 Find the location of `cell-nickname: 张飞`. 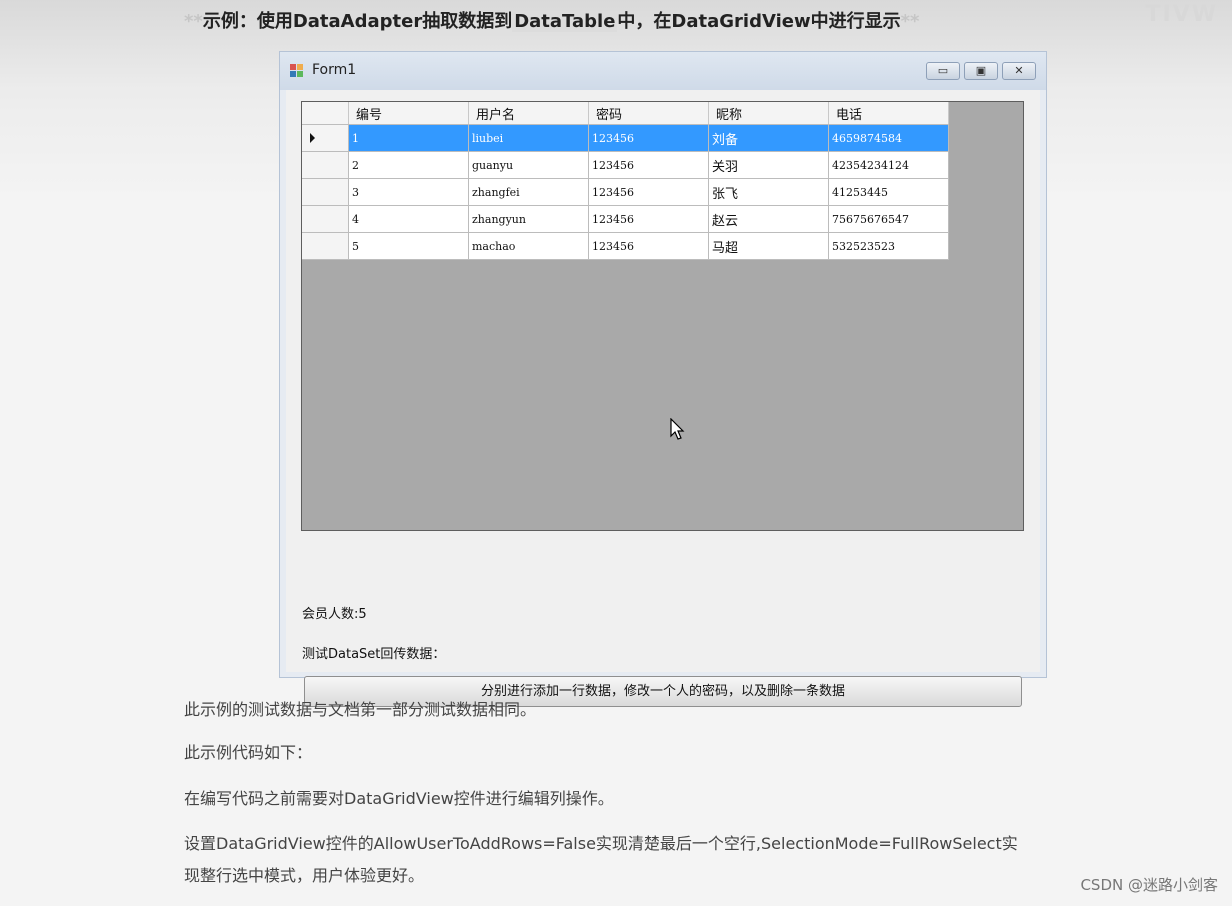

cell-nickname: 张飞 is located at coordinates (768, 192).